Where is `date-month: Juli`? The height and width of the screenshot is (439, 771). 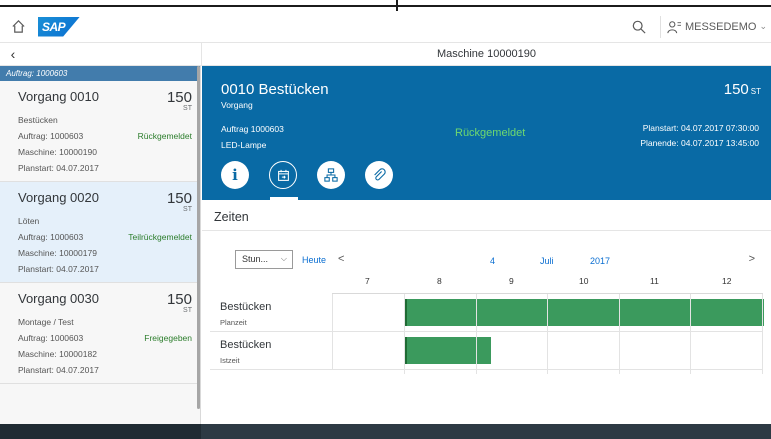
date-month: Juli is located at coordinates (547, 261).